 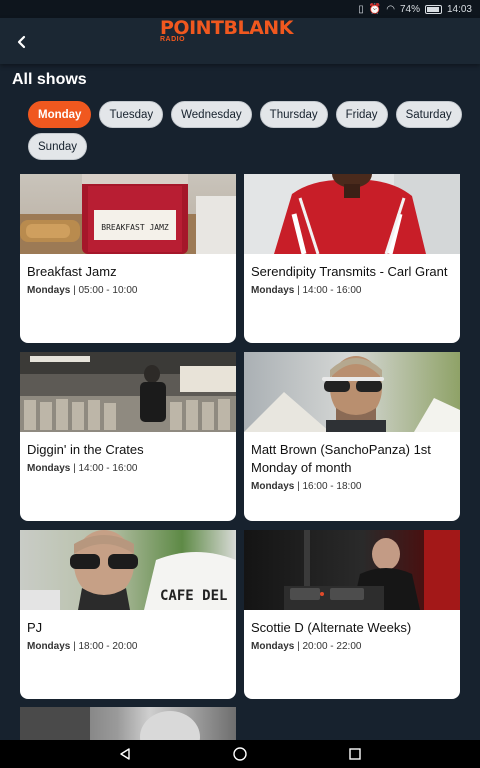 What do you see at coordinates (226, 28) in the screenshot?
I see `logo-text: POINTBLANK` at bounding box center [226, 28].